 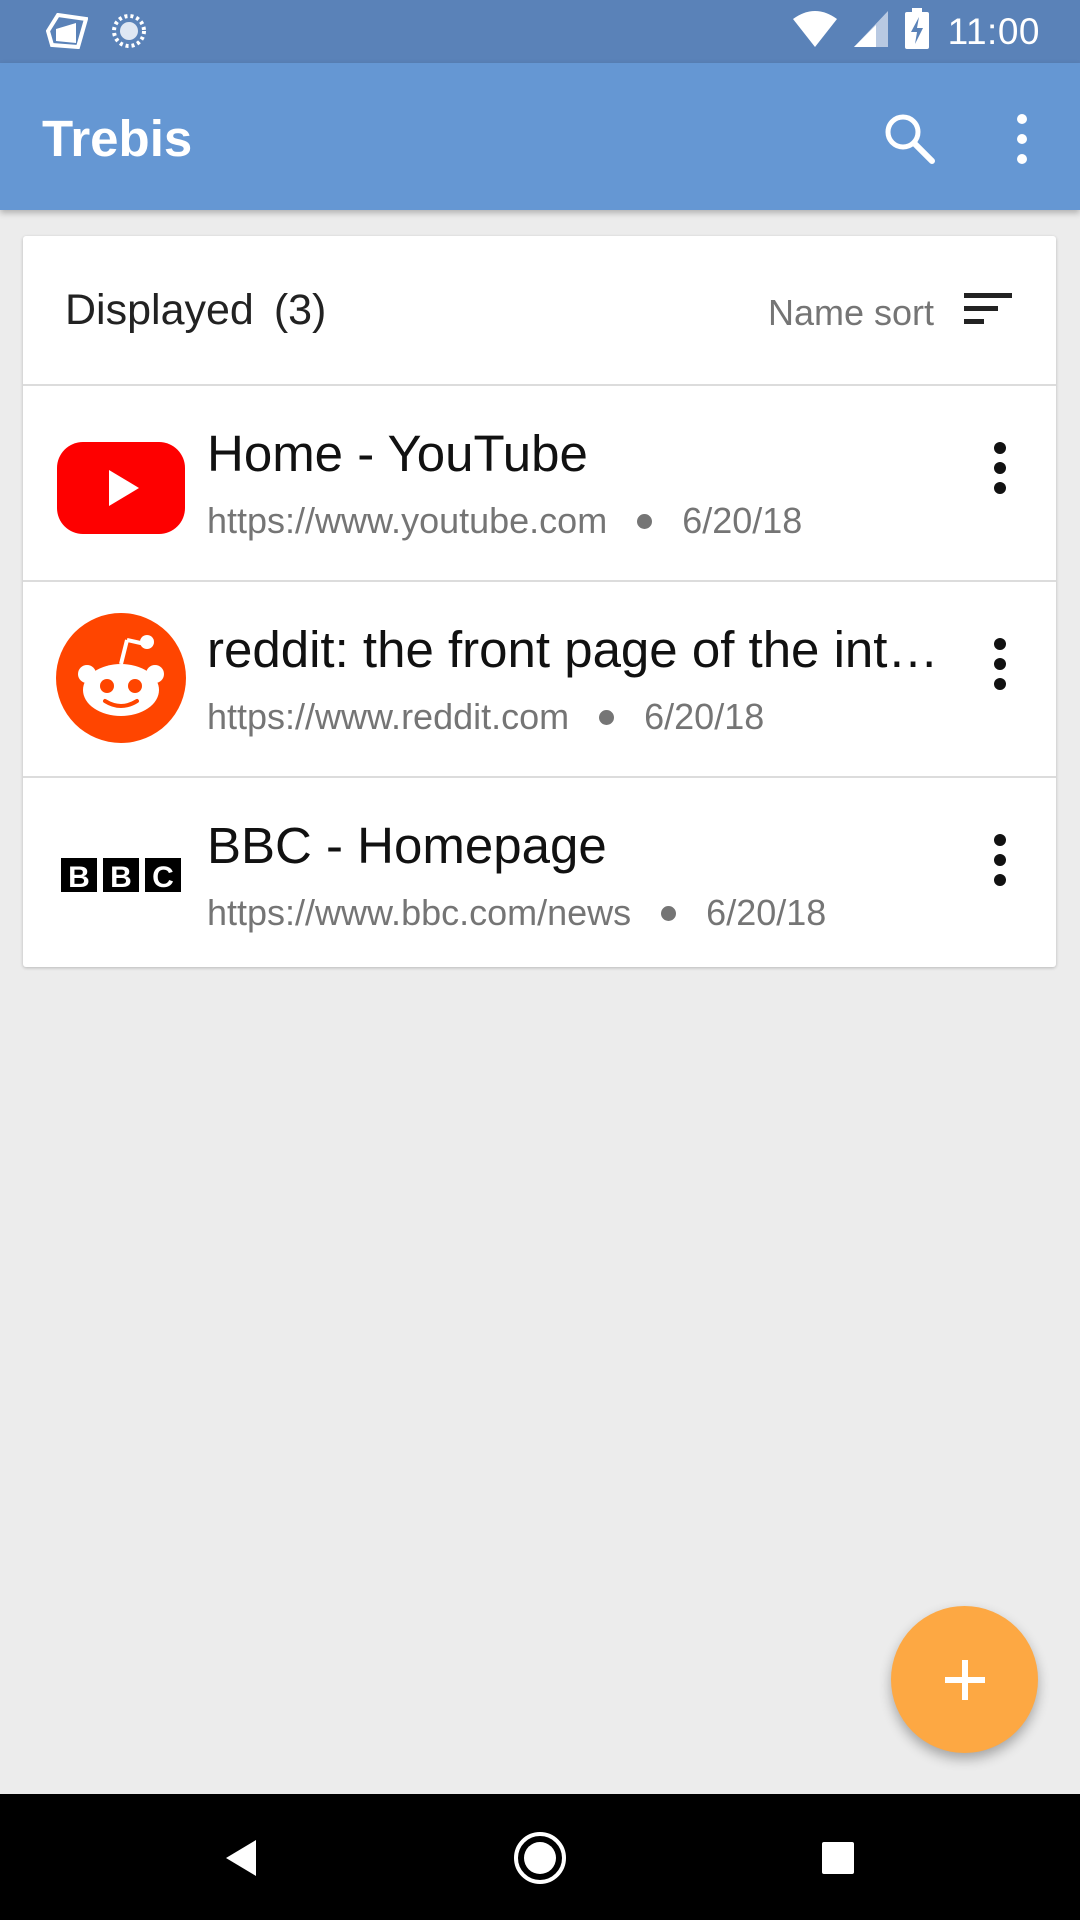 What do you see at coordinates (121, 488) in the screenshot?
I see `youtube-favicon` at bounding box center [121, 488].